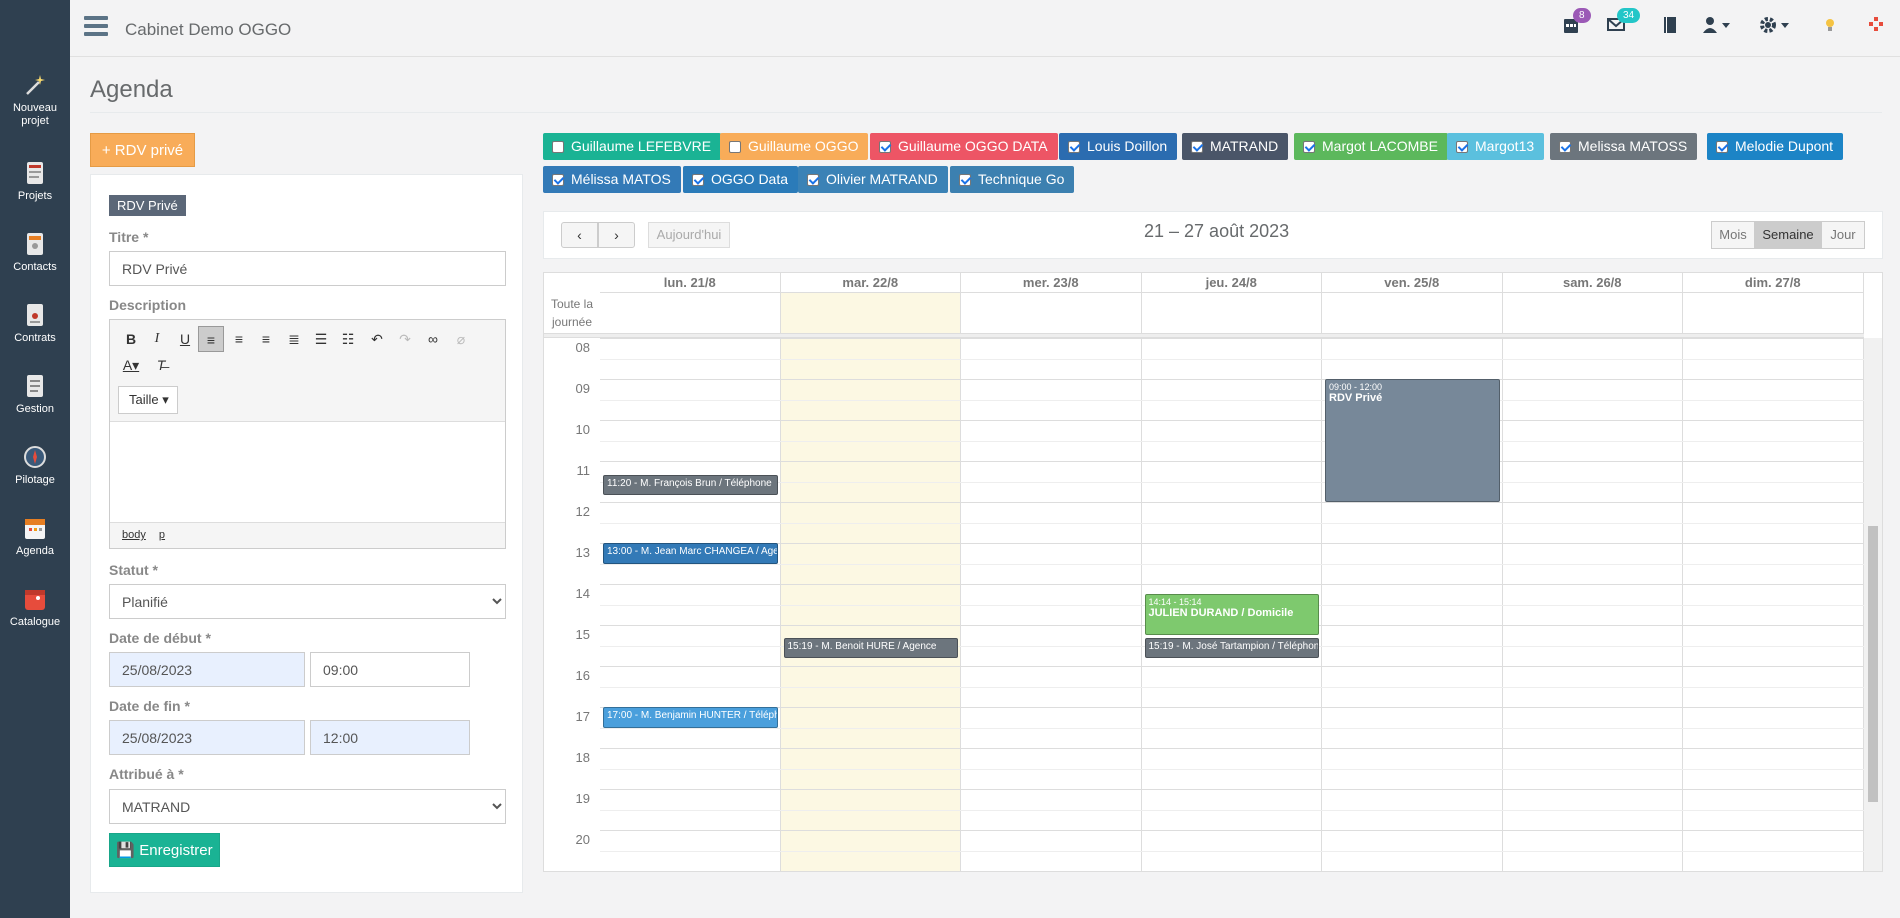  What do you see at coordinates (461, 339) in the screenshot?
I see `unlink-icon: ⌀` at bounding box center [461, 339].